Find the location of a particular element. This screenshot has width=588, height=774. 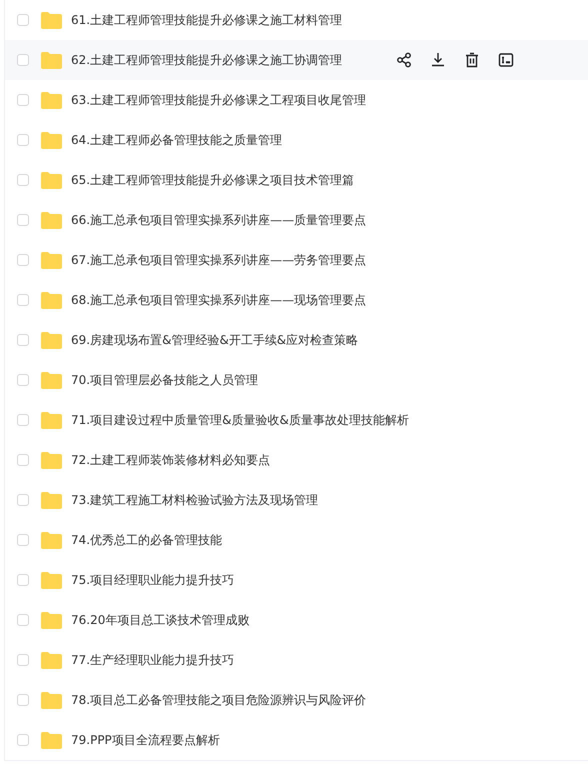

file-row: 67.施工总承包项目管理实操系列讲座——劳务管理要点 is located at coordinates (296, 260).